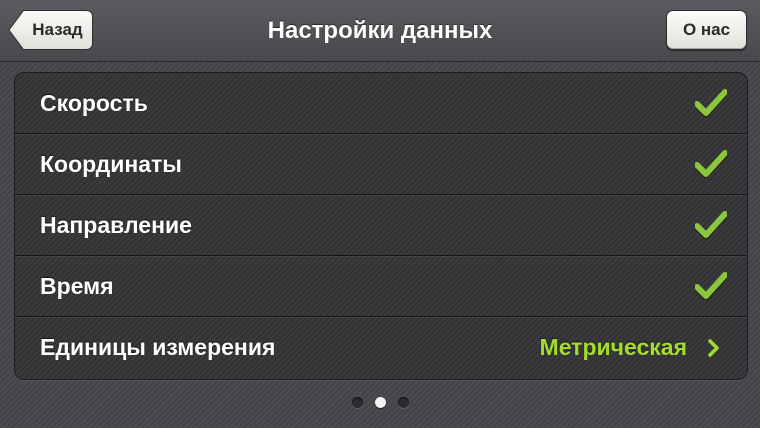 The image size is (760, 428). Describe the element at coordinates (381, 286) in the screenshot. I see `settings-row-time: Время` at that location.